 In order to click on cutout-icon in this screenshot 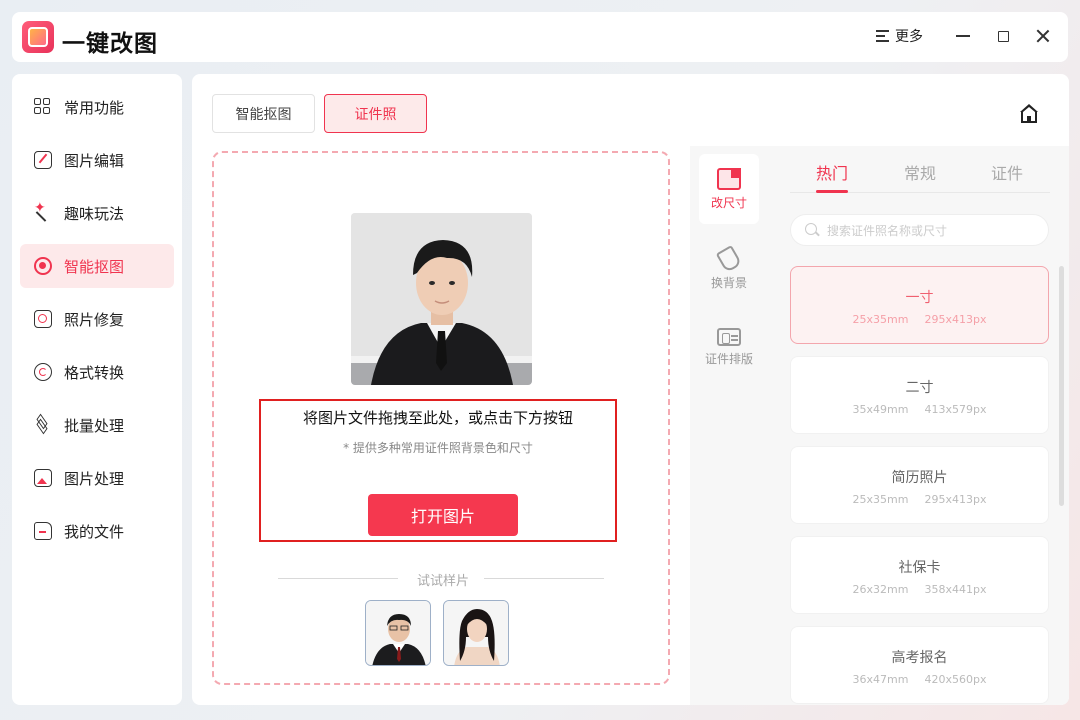, I will do `click(43, 266)`.